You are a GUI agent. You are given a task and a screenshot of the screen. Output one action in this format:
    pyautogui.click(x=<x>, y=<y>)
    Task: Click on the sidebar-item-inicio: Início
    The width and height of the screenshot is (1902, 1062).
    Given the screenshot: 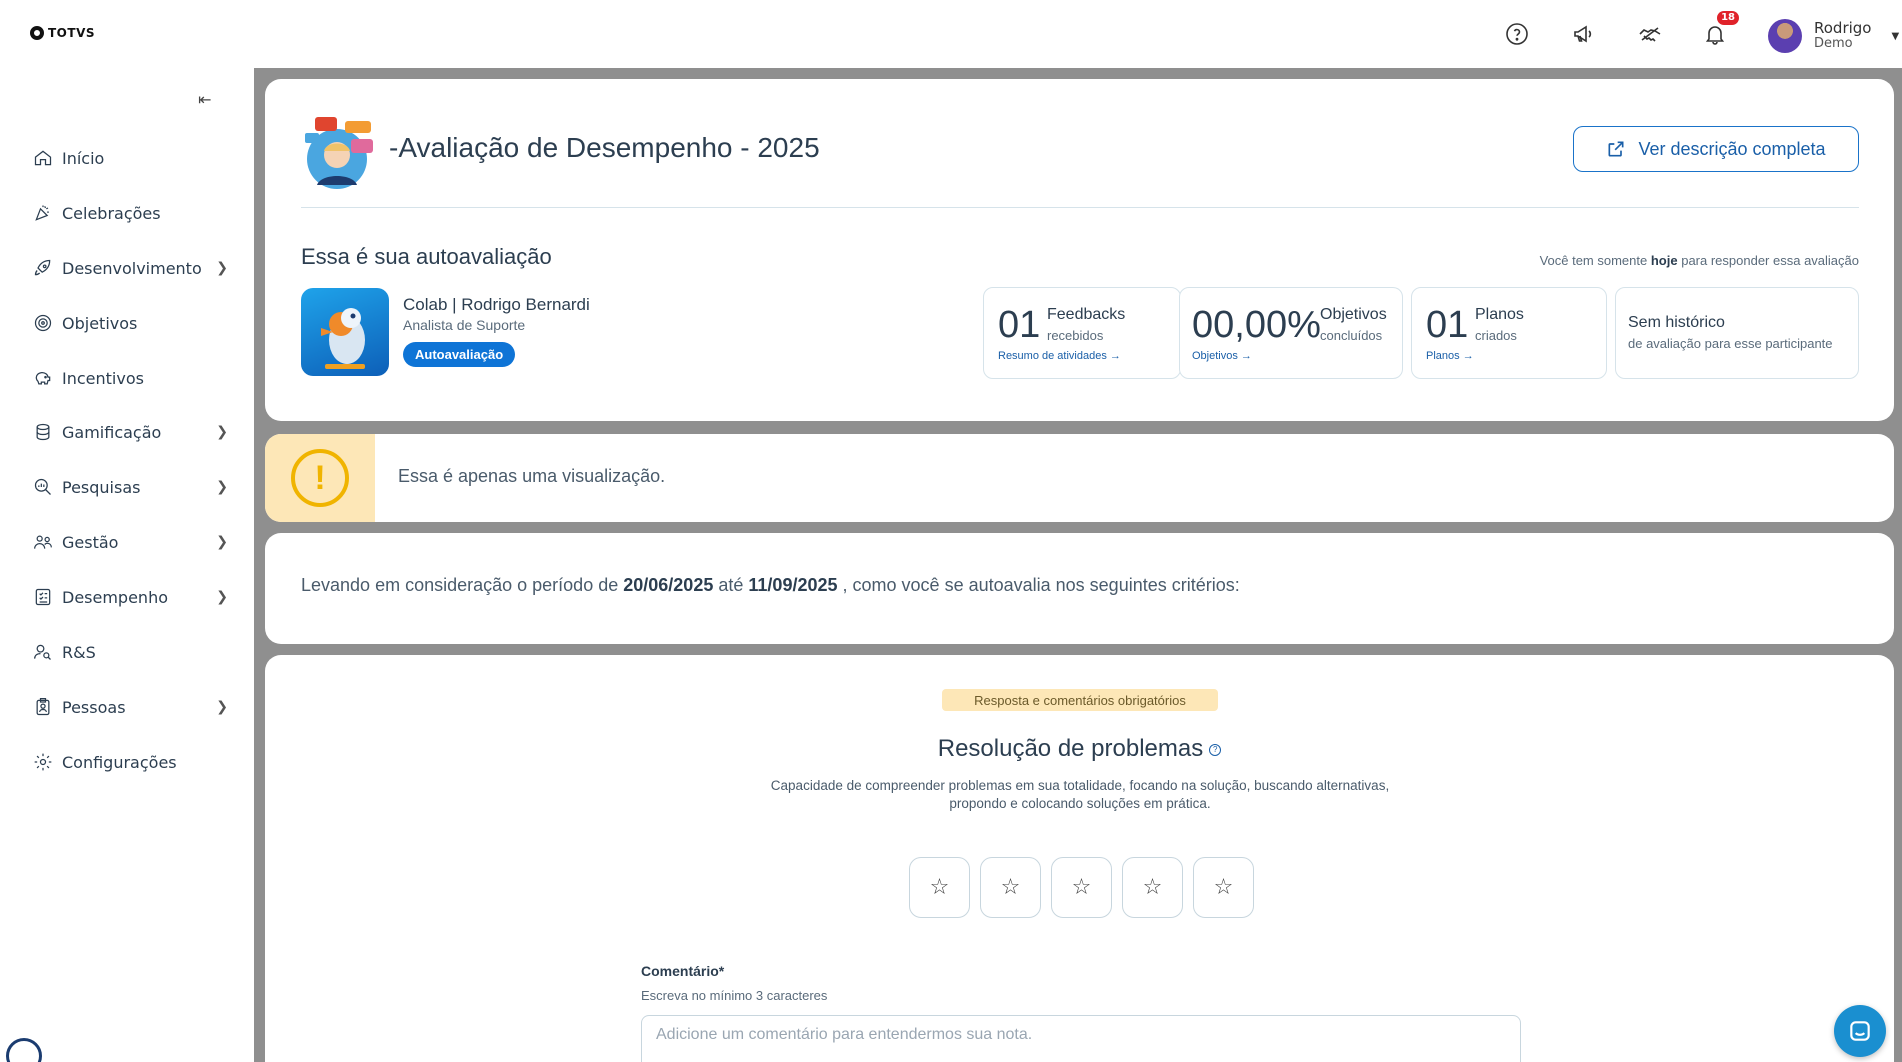 What is the action you would take?
    pyautogui.click(x=130, y=158)
    